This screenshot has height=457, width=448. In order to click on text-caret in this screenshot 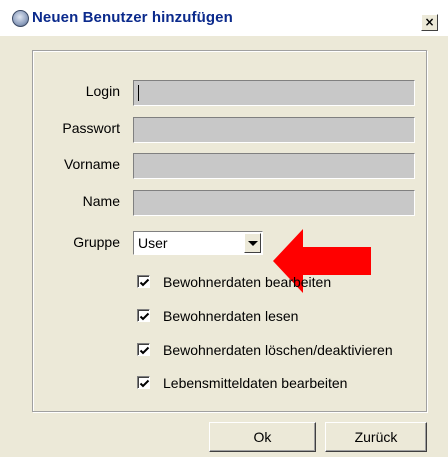, I will do `click(138, 93)`.